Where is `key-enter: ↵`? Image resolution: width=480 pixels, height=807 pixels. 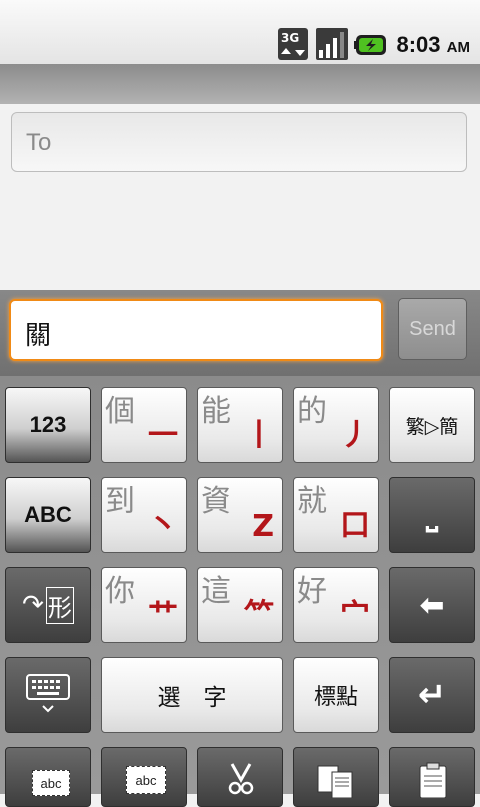 key-enter: ↵ is located at coordinates (432, 695).